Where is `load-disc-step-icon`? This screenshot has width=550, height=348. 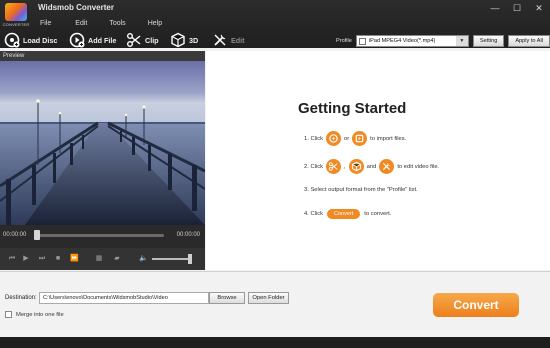
load-disc-step-icon is located at coordinates (334, 138).